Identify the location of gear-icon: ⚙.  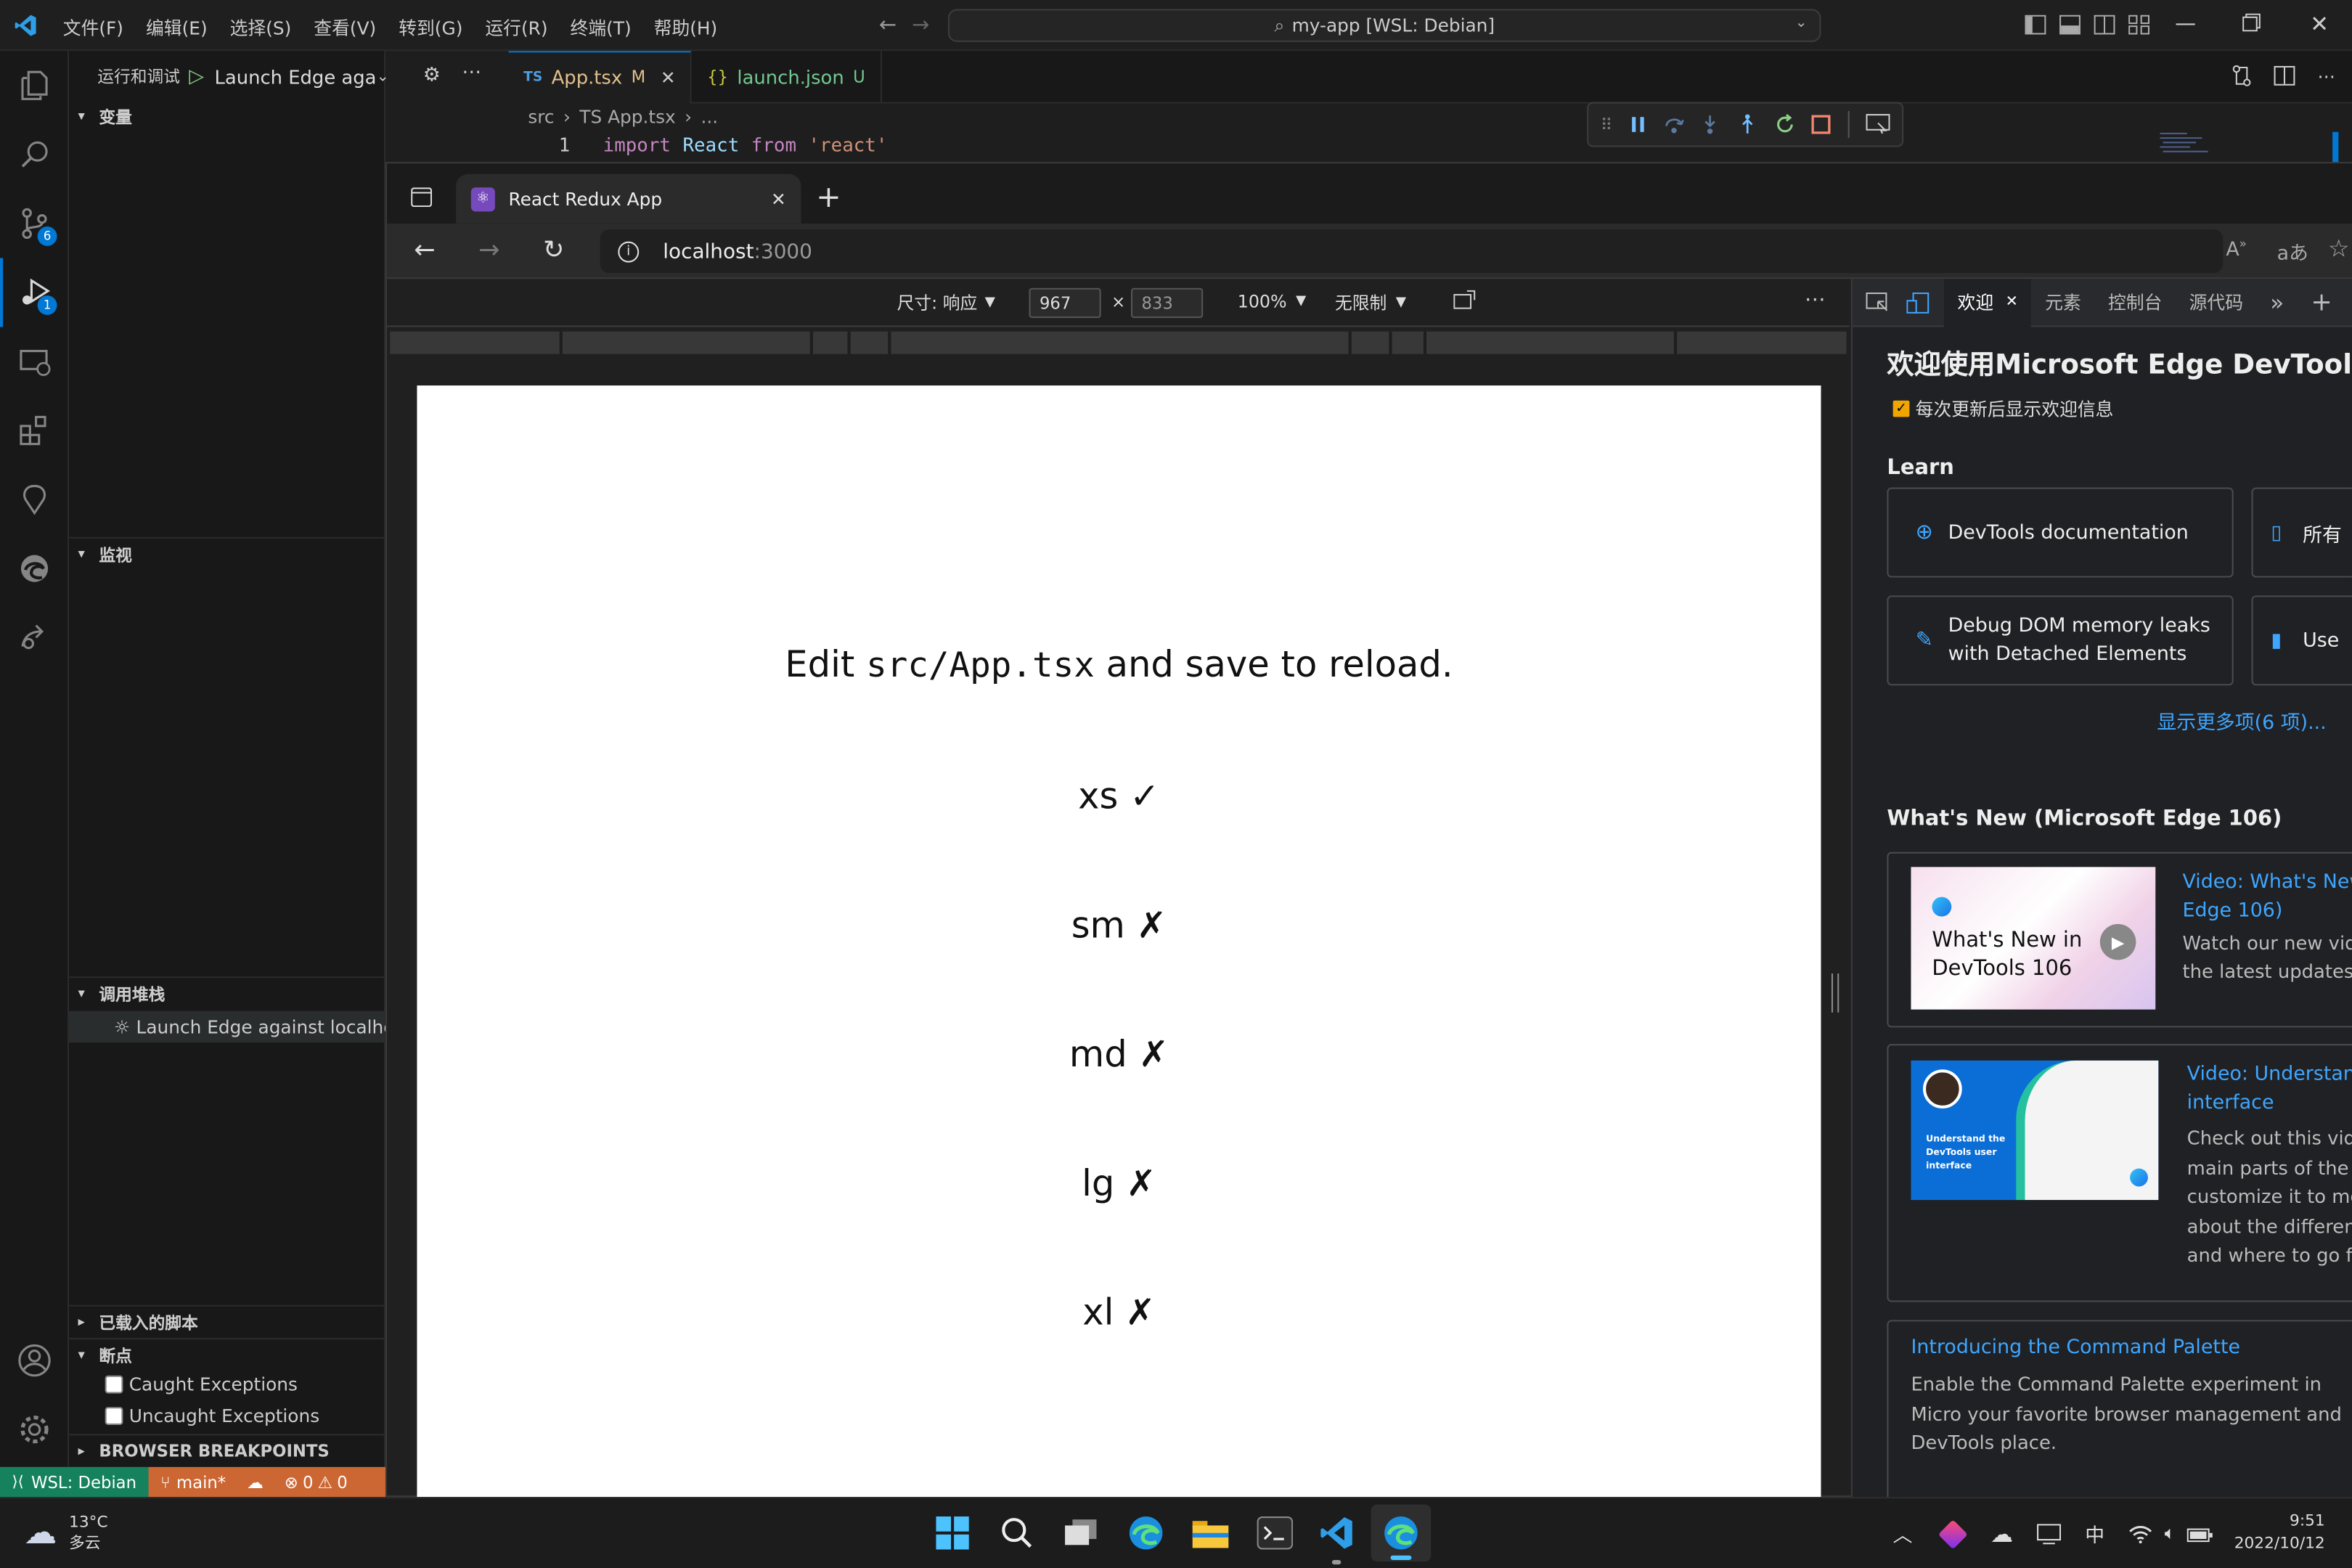
(432, 76).